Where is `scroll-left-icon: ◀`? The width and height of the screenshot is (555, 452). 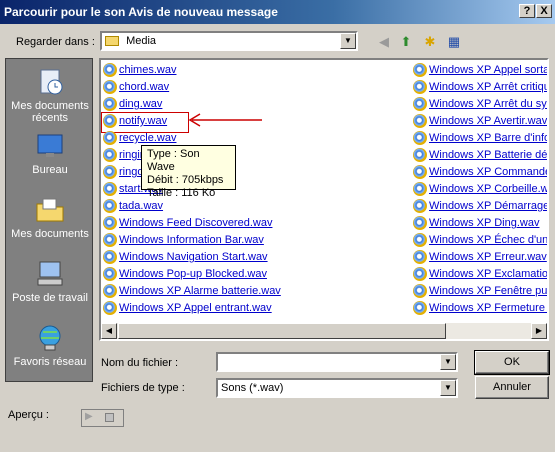 scroll-left-icon: ◀ is located at coordinates (109, 331).